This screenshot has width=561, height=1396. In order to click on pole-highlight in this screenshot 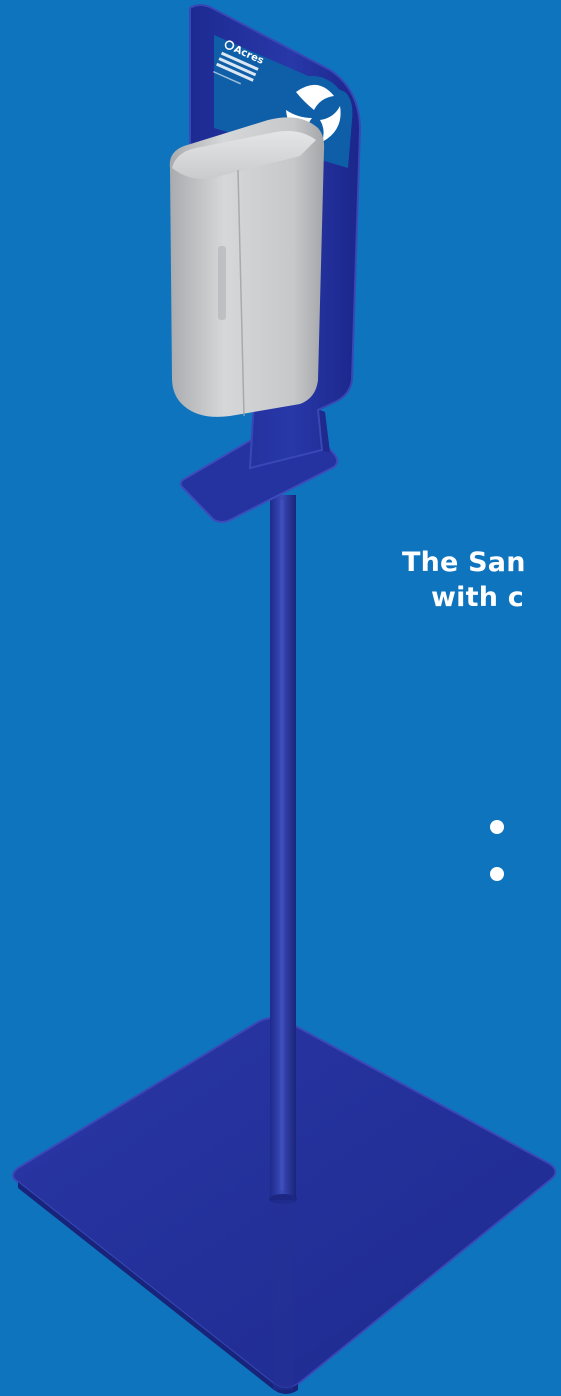, I will do `click(282, 845)`.